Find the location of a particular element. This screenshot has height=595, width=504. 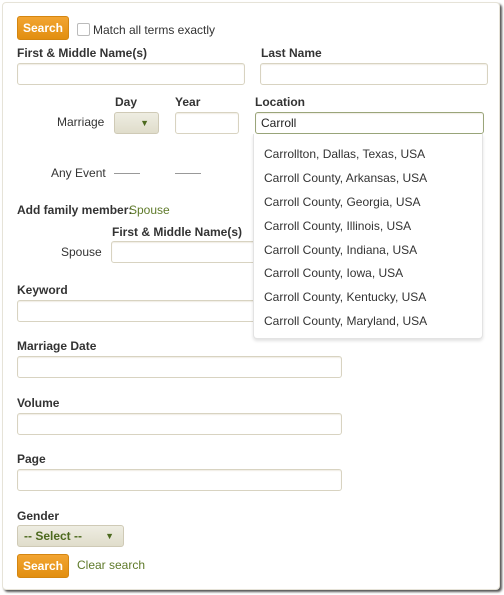

any-event-year-placeholder is located at coordinates (188, 173).